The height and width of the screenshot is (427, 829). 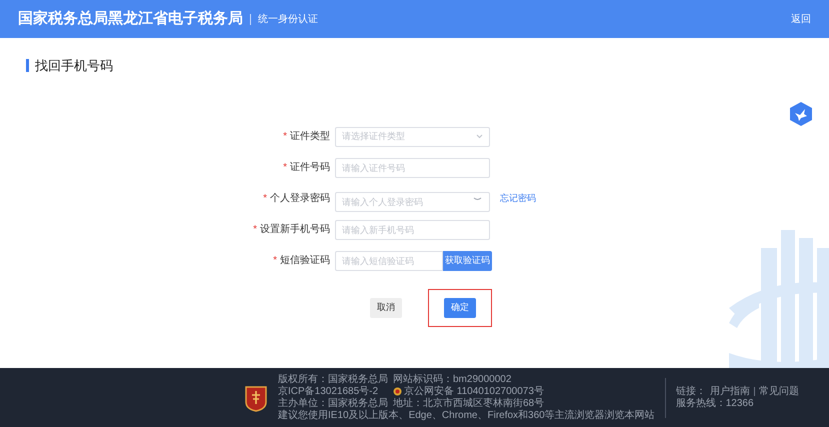 What do you see at coordinates (730, 392) in the screenshot?
I see `footer-link: 用户指南` at bounding box center [730, 392].